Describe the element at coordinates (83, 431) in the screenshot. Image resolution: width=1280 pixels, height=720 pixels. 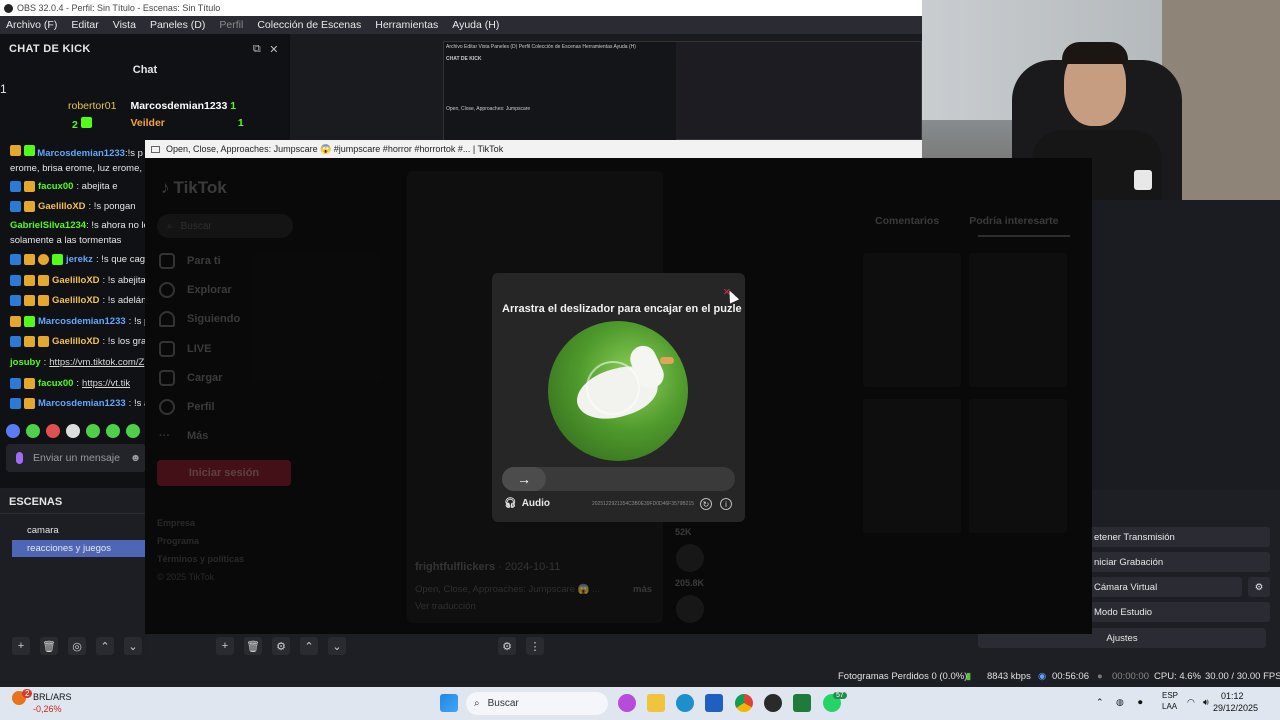
I see `emote-bar` at that location.